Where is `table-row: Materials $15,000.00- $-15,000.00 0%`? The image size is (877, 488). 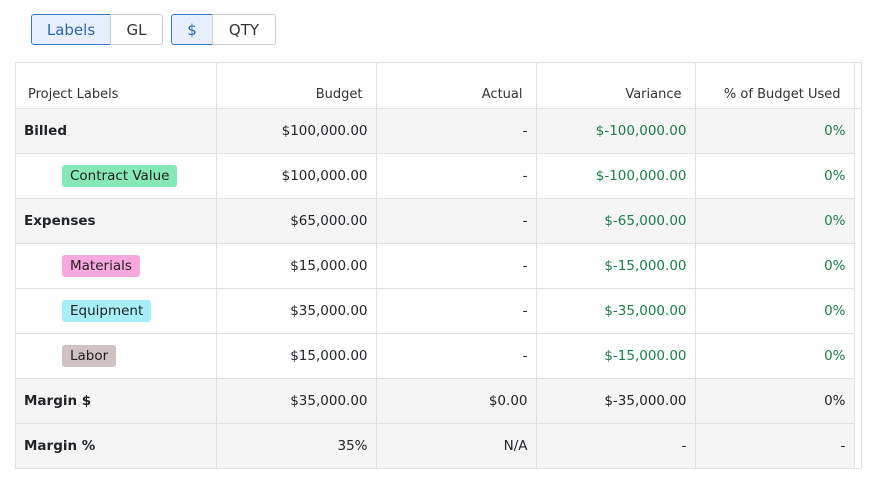 table-row: Materials $15,000.00- $-15,000.00 0% is located at coordinates (435, 266).